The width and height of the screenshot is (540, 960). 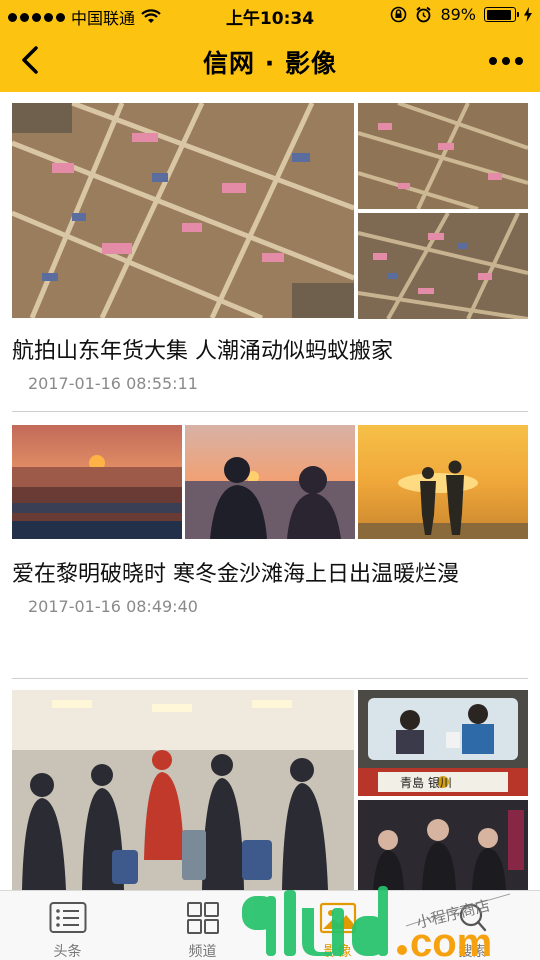 What do you see at coordinates (270, 482) in the screenshot?
I see `couple-silhouette-photo` at bounding box center [270, 482].